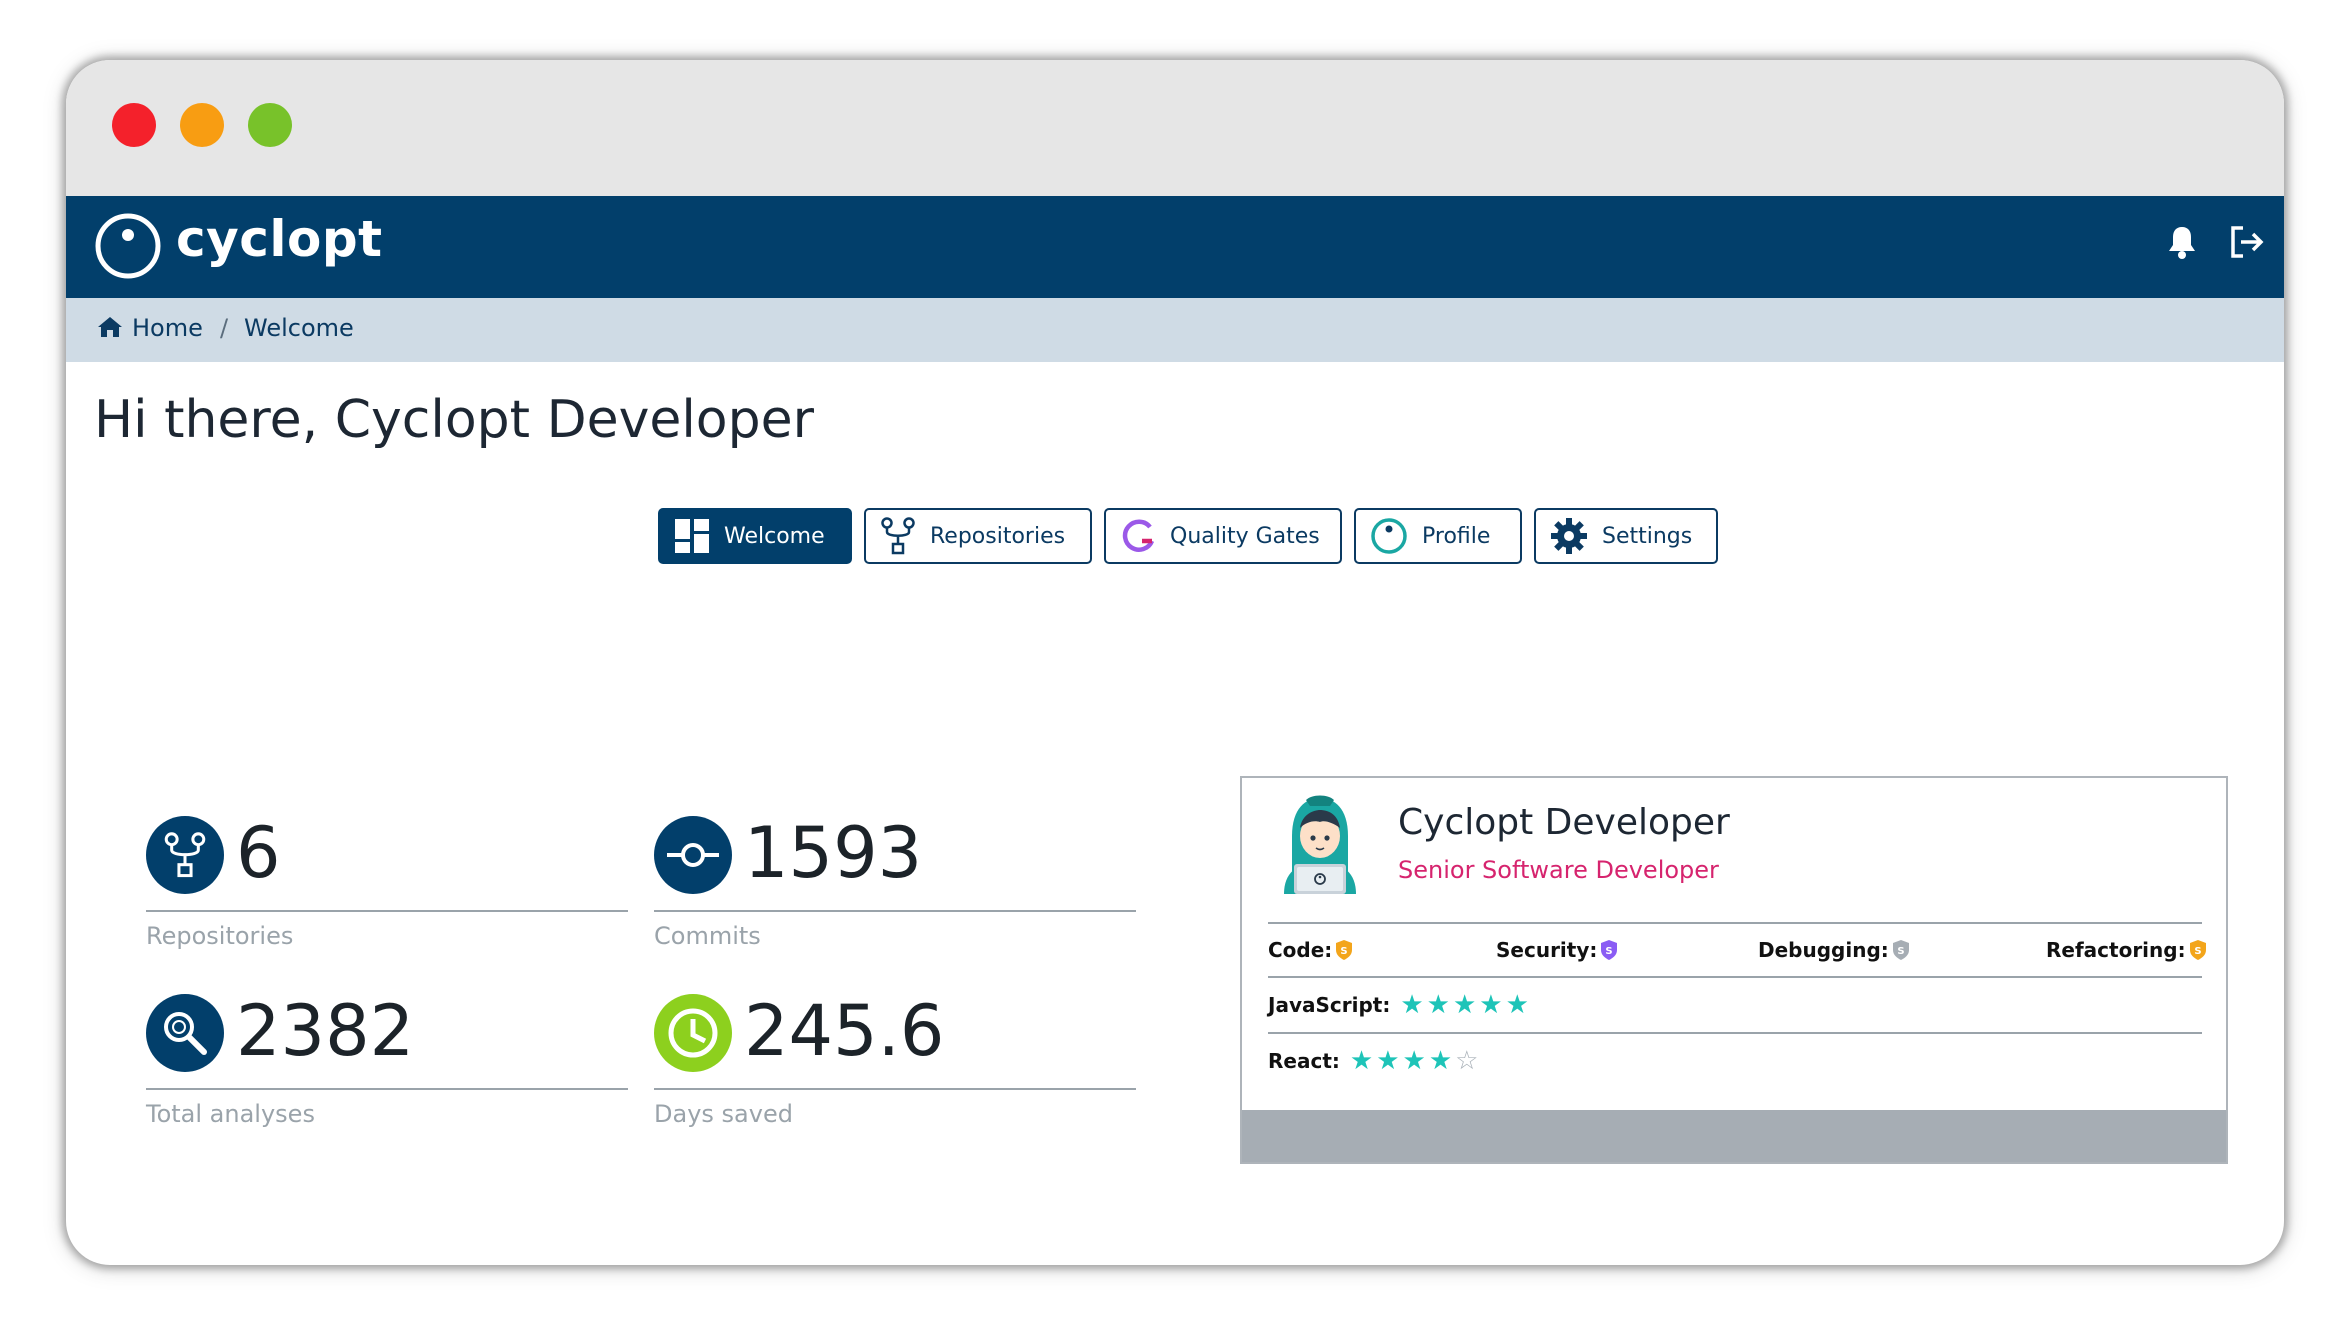 This screenshot has height=1328, width=2346. Describe the element at coordinates (258, 853) in the screenshot. I see `repositories-count: 6` at that location.